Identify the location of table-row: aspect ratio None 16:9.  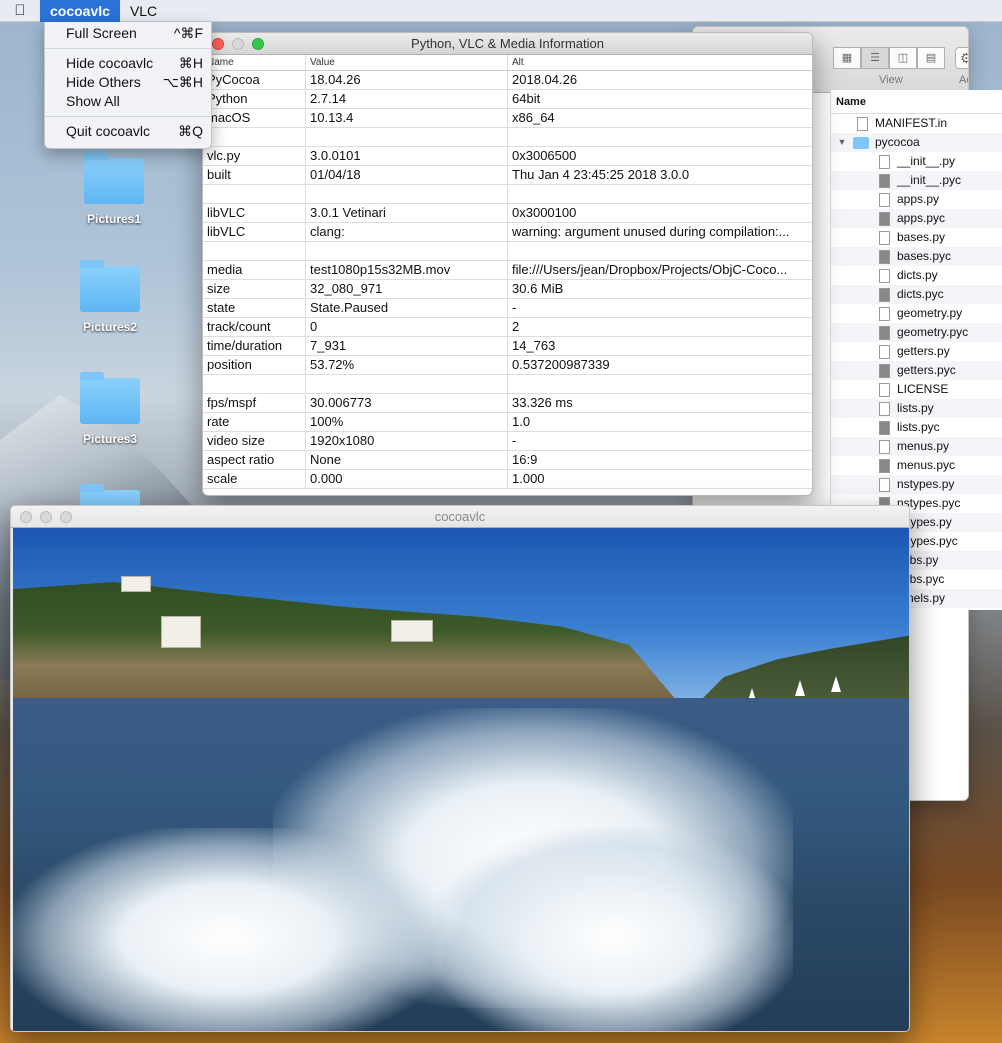
(507, 460).